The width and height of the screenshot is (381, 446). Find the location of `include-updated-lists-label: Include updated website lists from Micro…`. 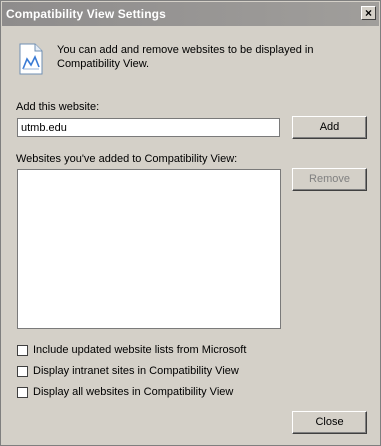

include-updated-lists-label: Include updated website lists from Micro… is located at coordinates (140, 350).